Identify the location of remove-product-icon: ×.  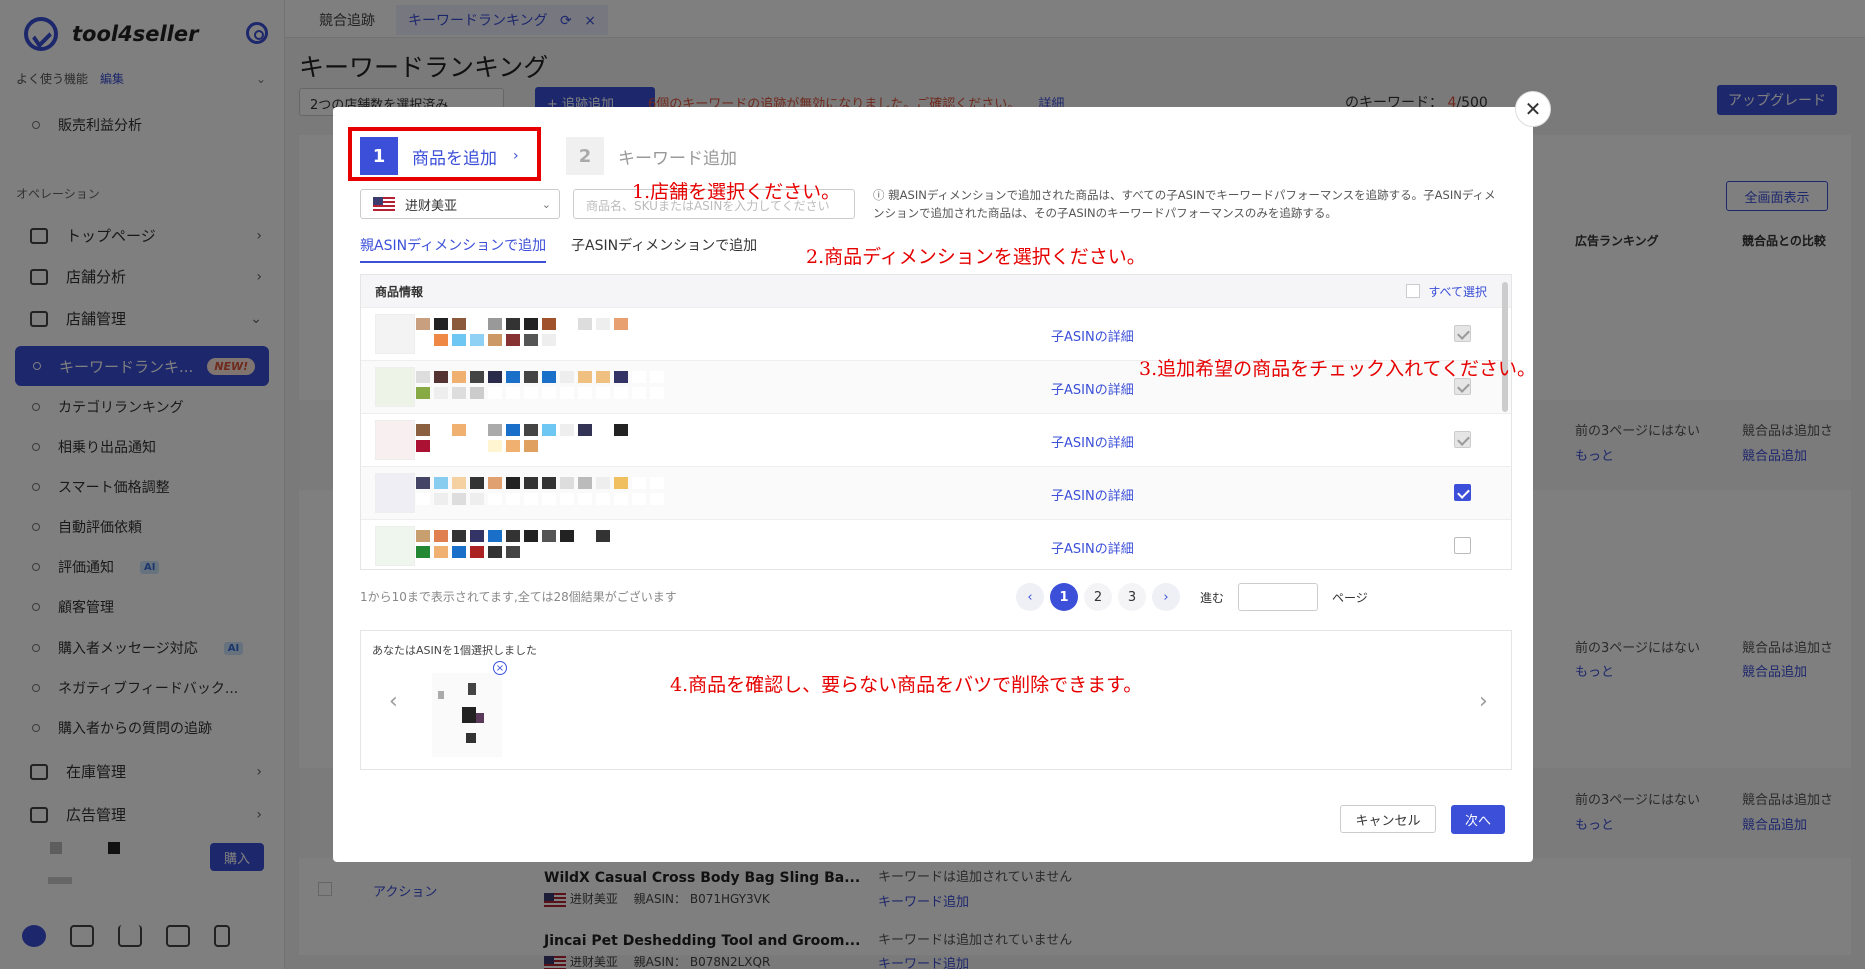
(500, 668).